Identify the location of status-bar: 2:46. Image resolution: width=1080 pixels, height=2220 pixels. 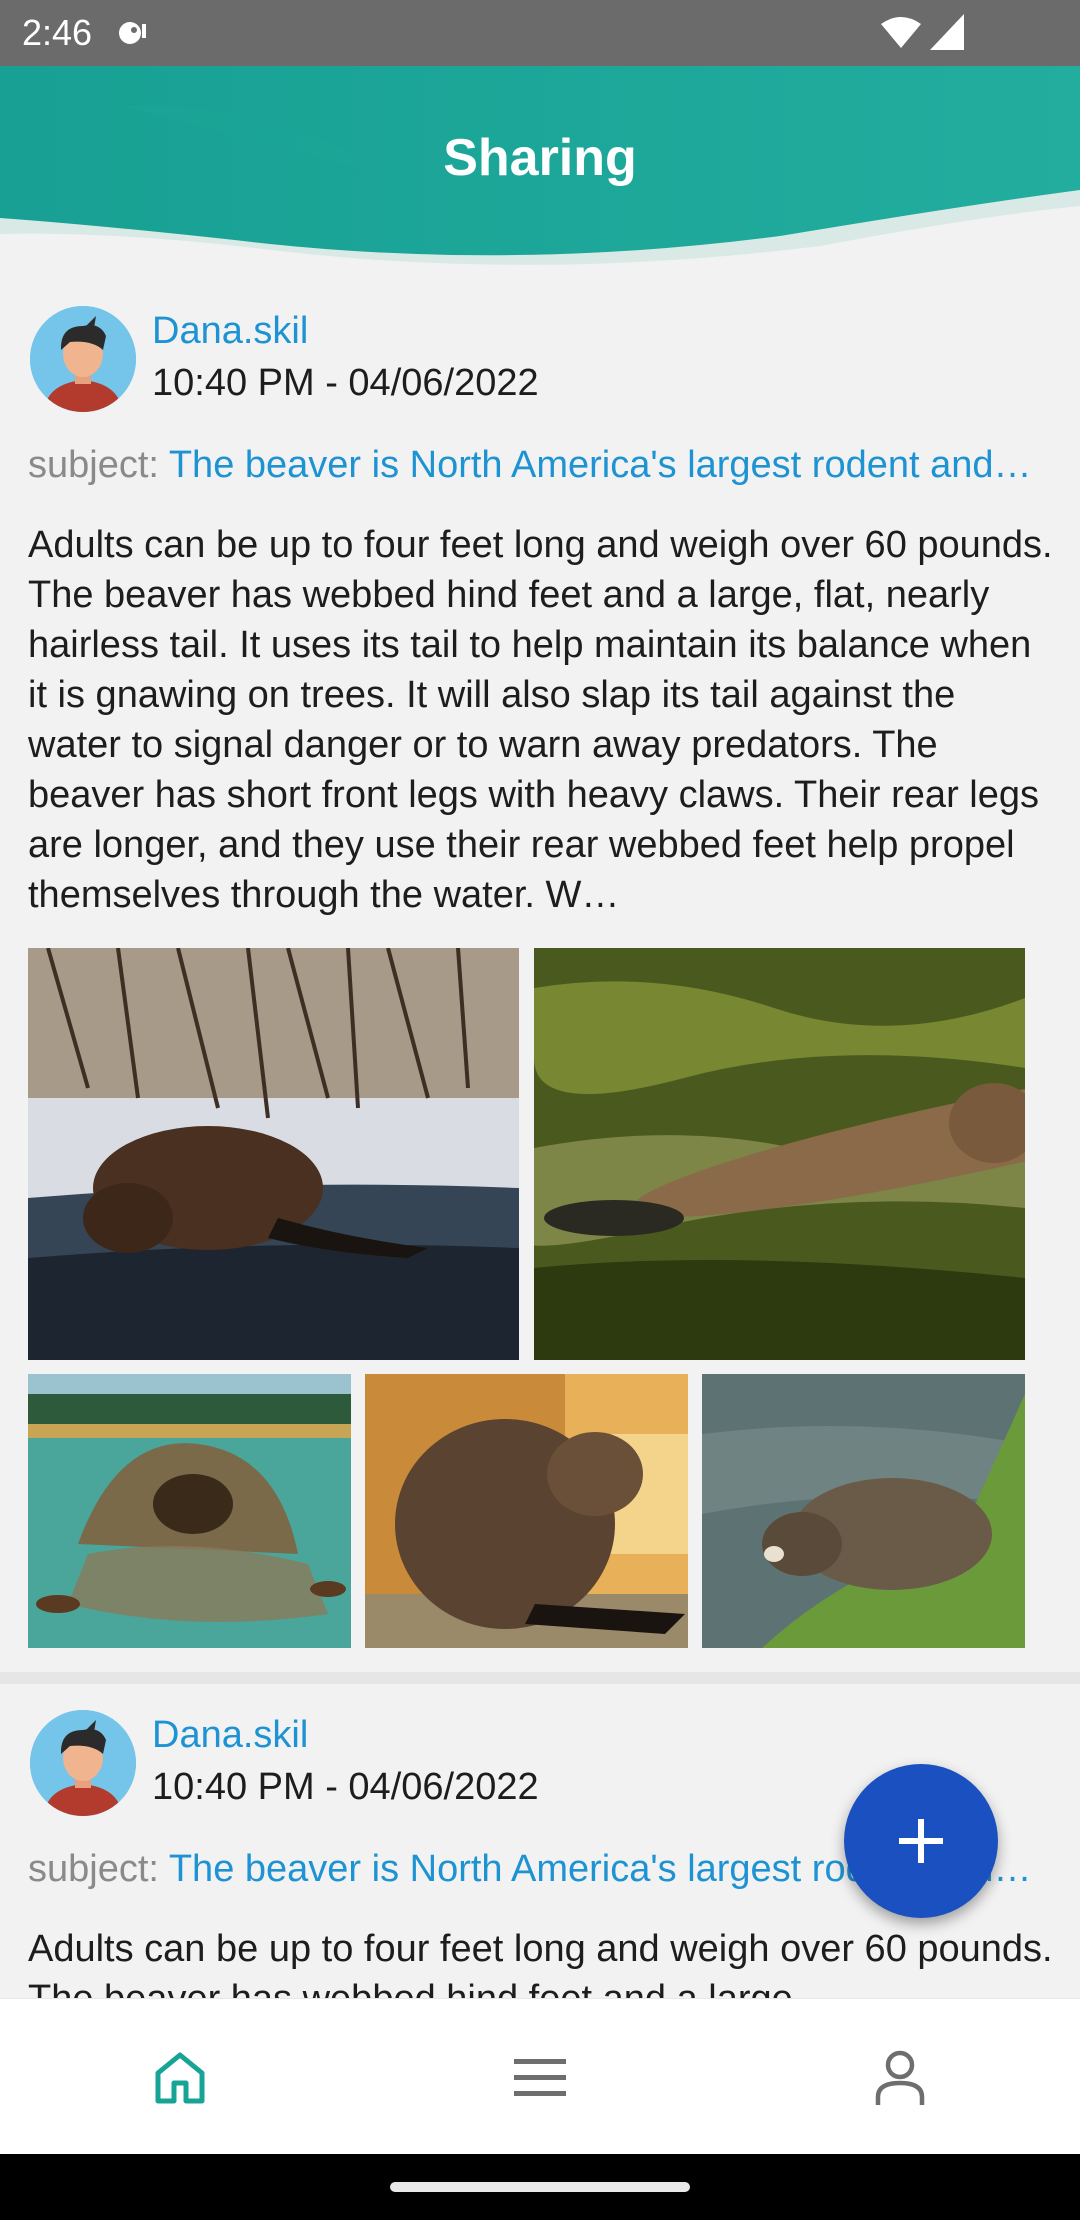
(540, 33).